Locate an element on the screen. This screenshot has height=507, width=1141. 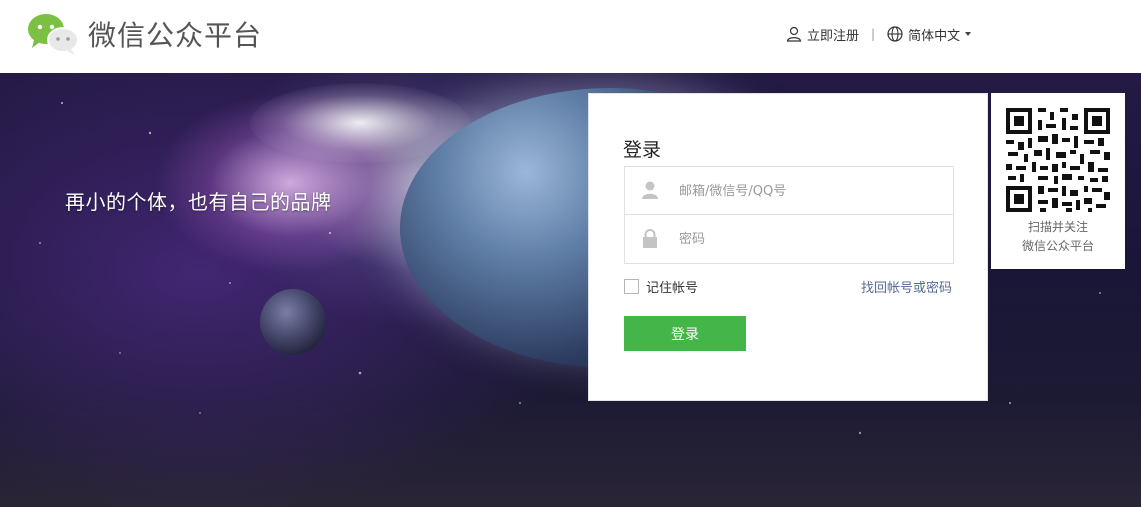
register-link: 立即注册 is located at coordinates (822, 34).